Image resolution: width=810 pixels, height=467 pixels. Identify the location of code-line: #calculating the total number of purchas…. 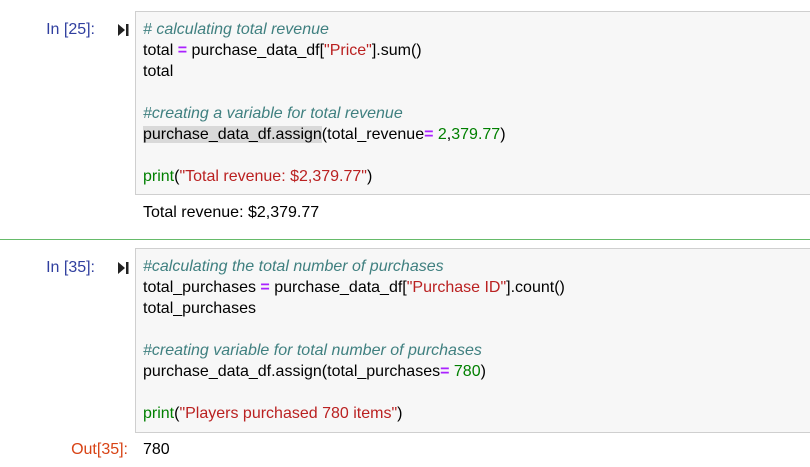
(476, 266).